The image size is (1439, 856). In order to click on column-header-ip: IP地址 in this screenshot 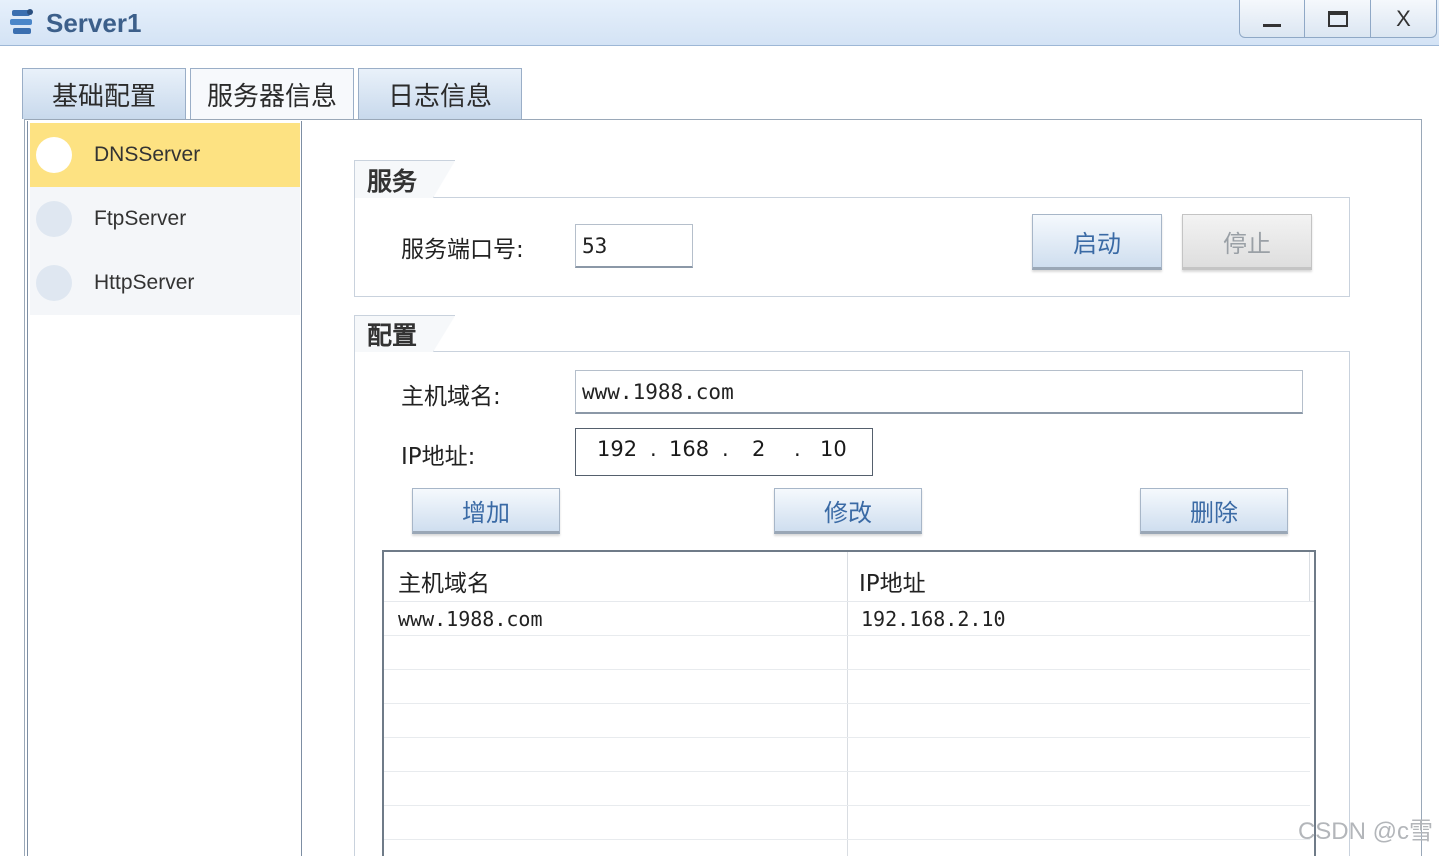, I will do `click(892, 581)`.